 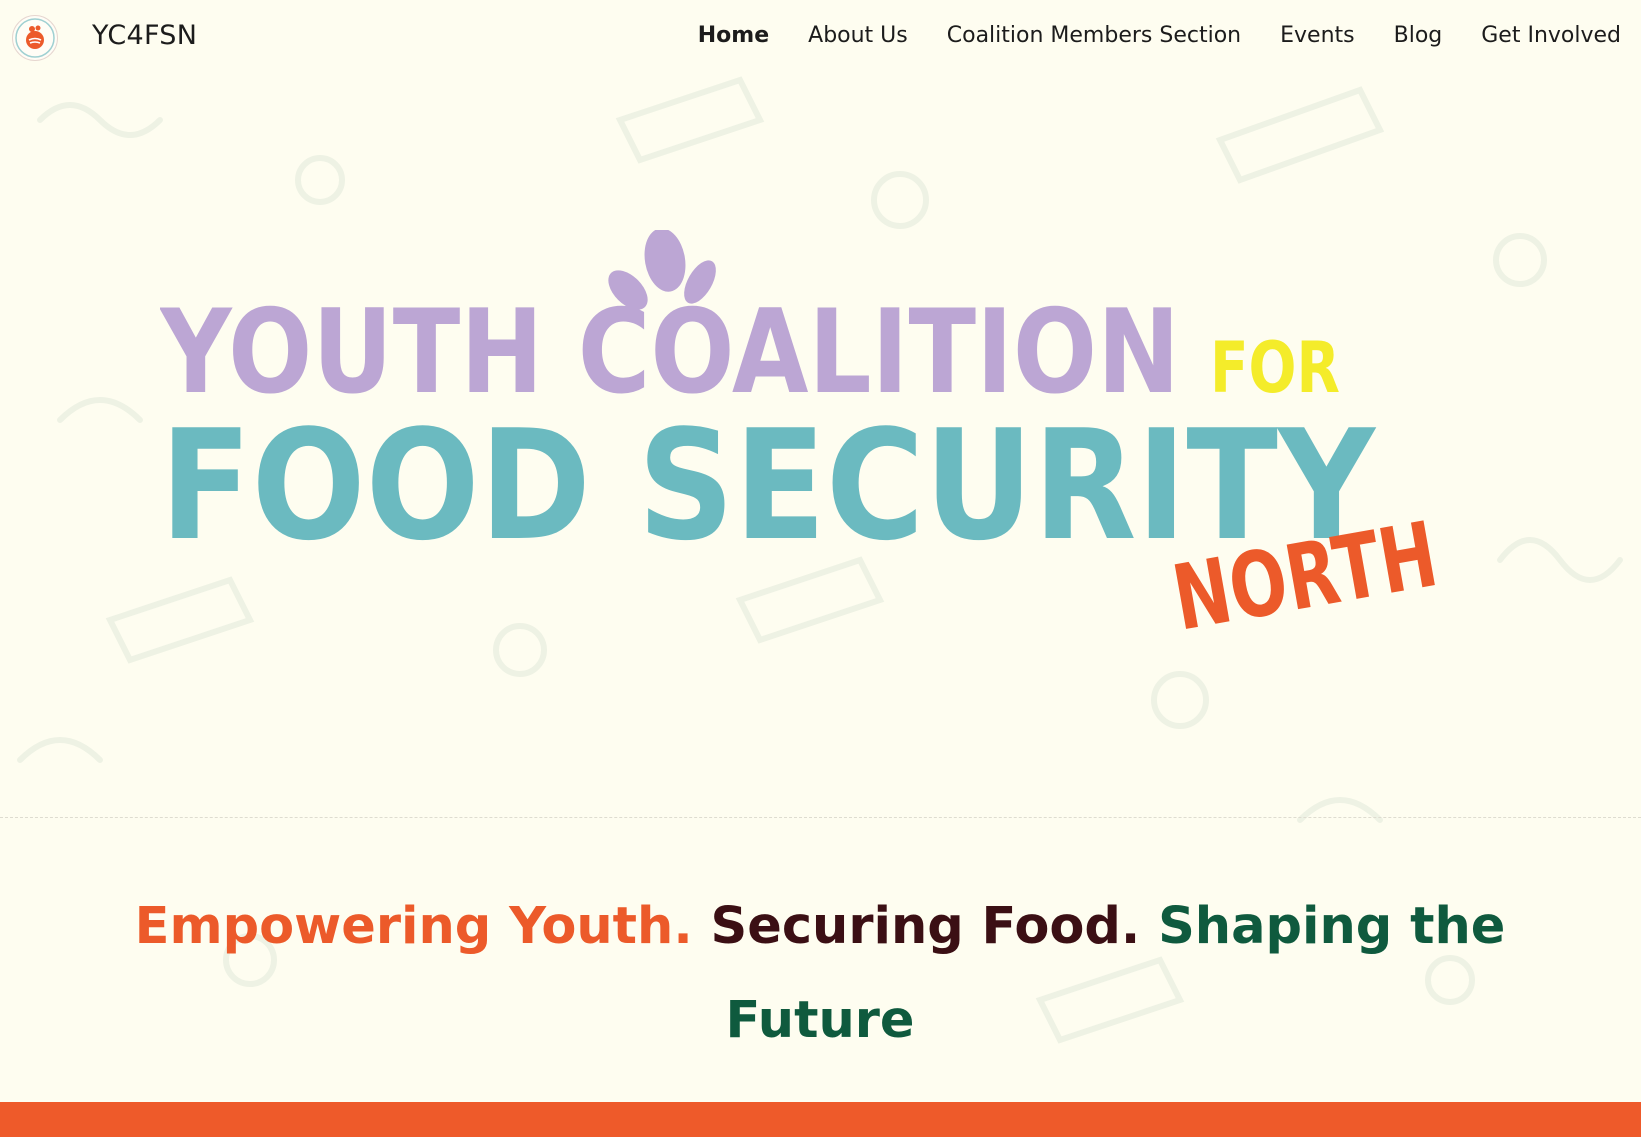 I want to click on site-logo, so click(x=35, y=38).